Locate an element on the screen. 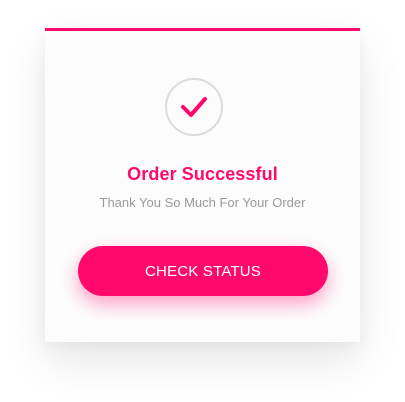 This screenshot has height=402, width=405. order-success-title: Order Successful is located at coordinates (202, 174).